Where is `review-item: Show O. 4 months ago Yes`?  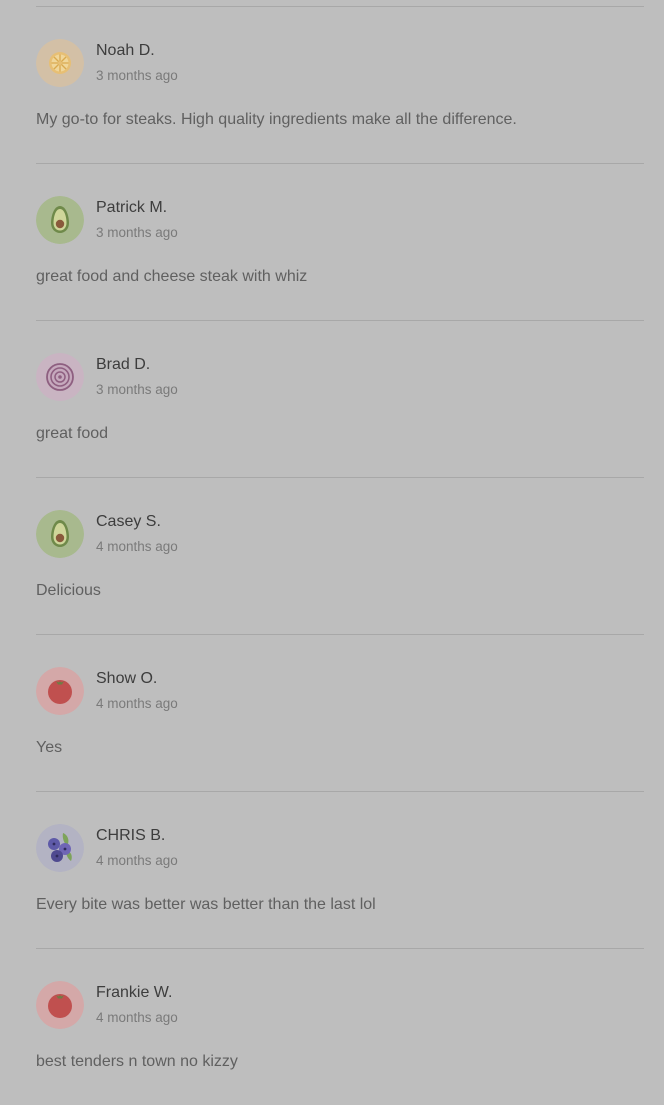 review-item: Show O. 4 months ago Yes is located at coordinates (340, 713).